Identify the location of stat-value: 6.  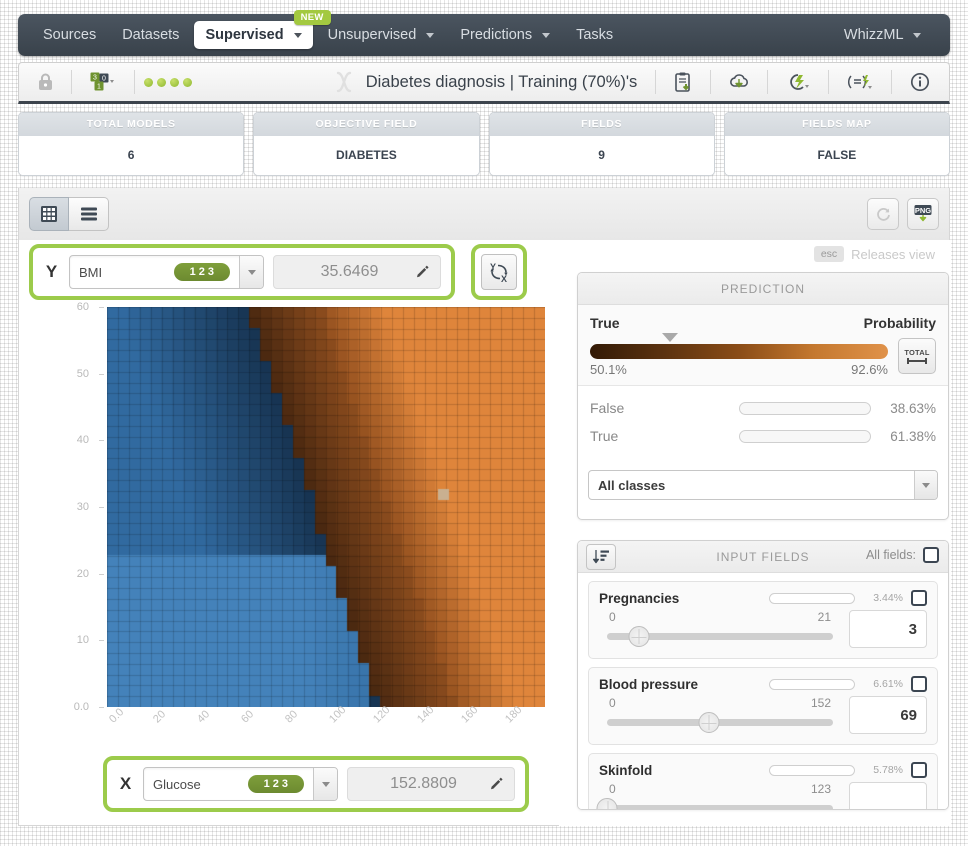
(131, 155).